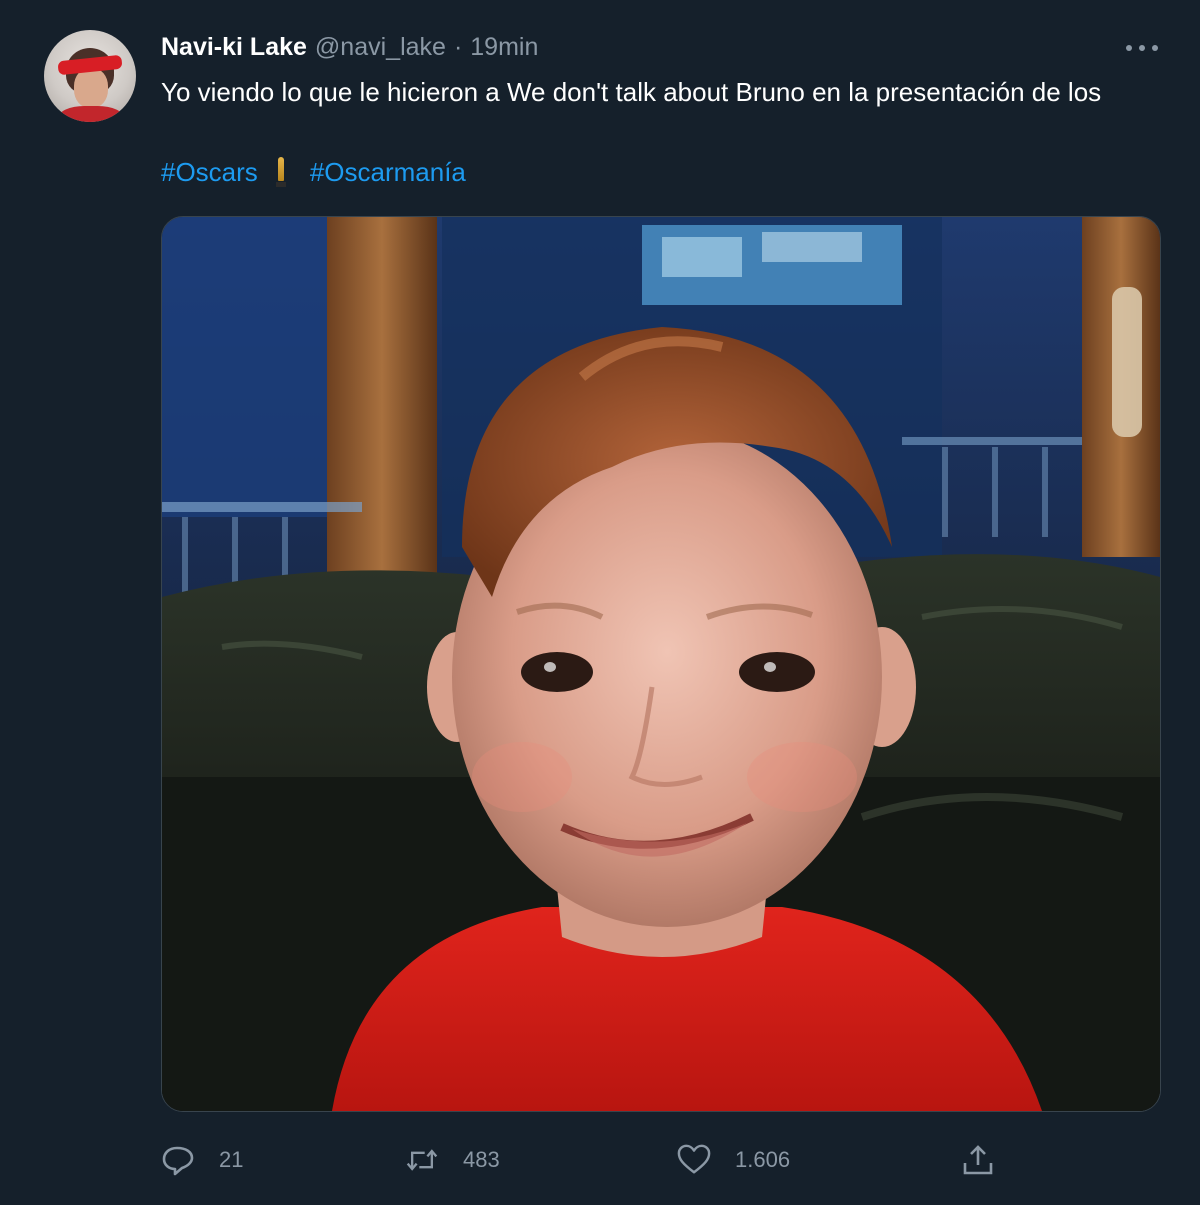 This screenshot has height=1205, width=1200. Describe the element at coordinates (504, 47) in the screenshot. I see `timestamp: 19min` at that location.